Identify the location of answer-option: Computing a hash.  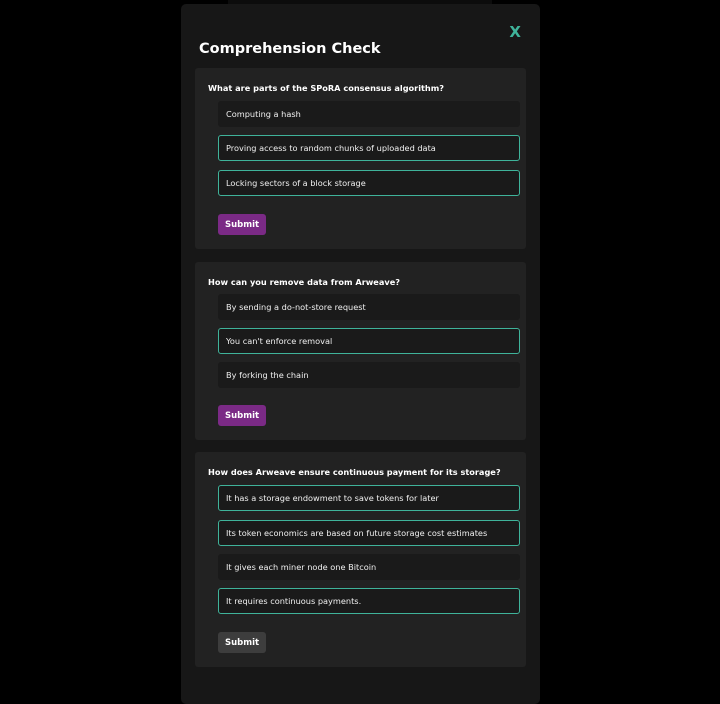
(369, 114).